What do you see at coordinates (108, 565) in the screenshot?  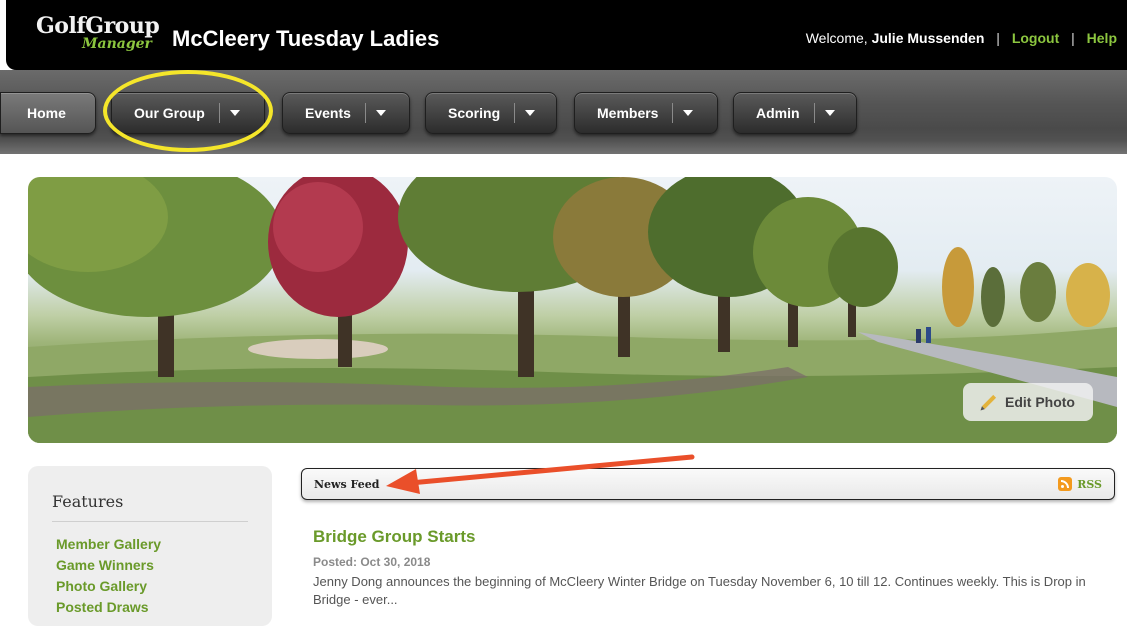 I see `sidebar-item-game-winners: Game Winners` at bounding box center [108, 565].